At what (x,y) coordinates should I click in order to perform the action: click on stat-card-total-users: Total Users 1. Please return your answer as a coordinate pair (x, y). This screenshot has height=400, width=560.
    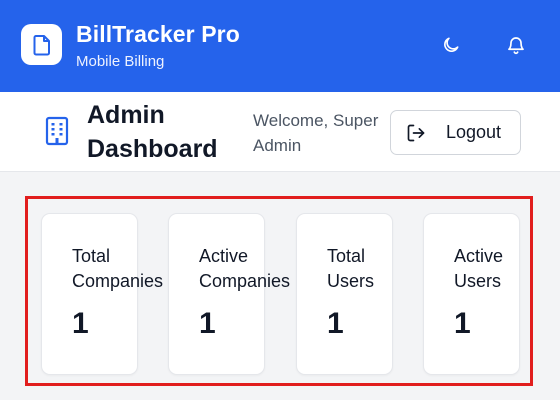
    Looking at the image, I should click on (344, 294).